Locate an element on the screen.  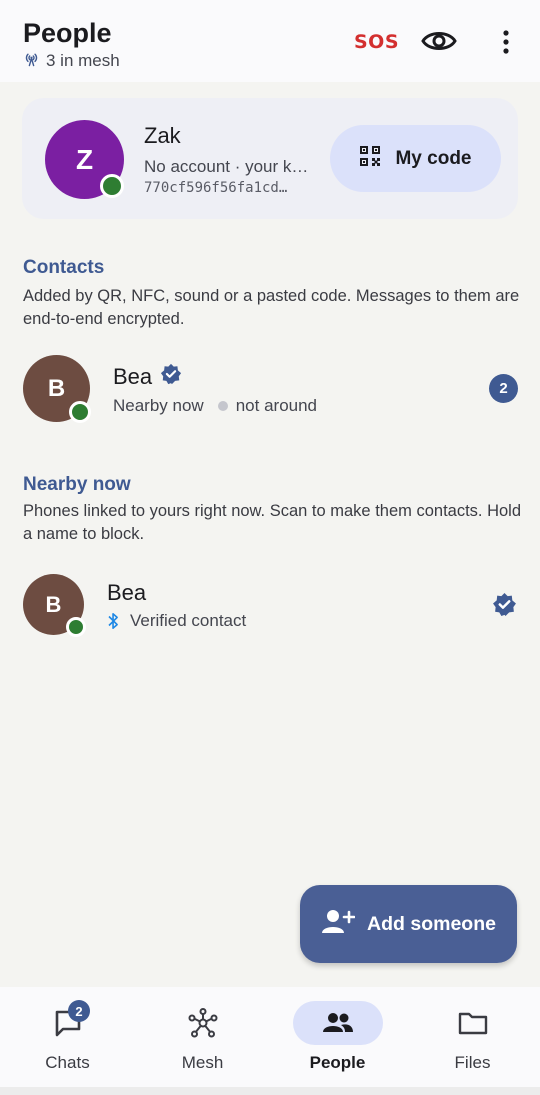
verified-icon is located at coordinates (171, 377).